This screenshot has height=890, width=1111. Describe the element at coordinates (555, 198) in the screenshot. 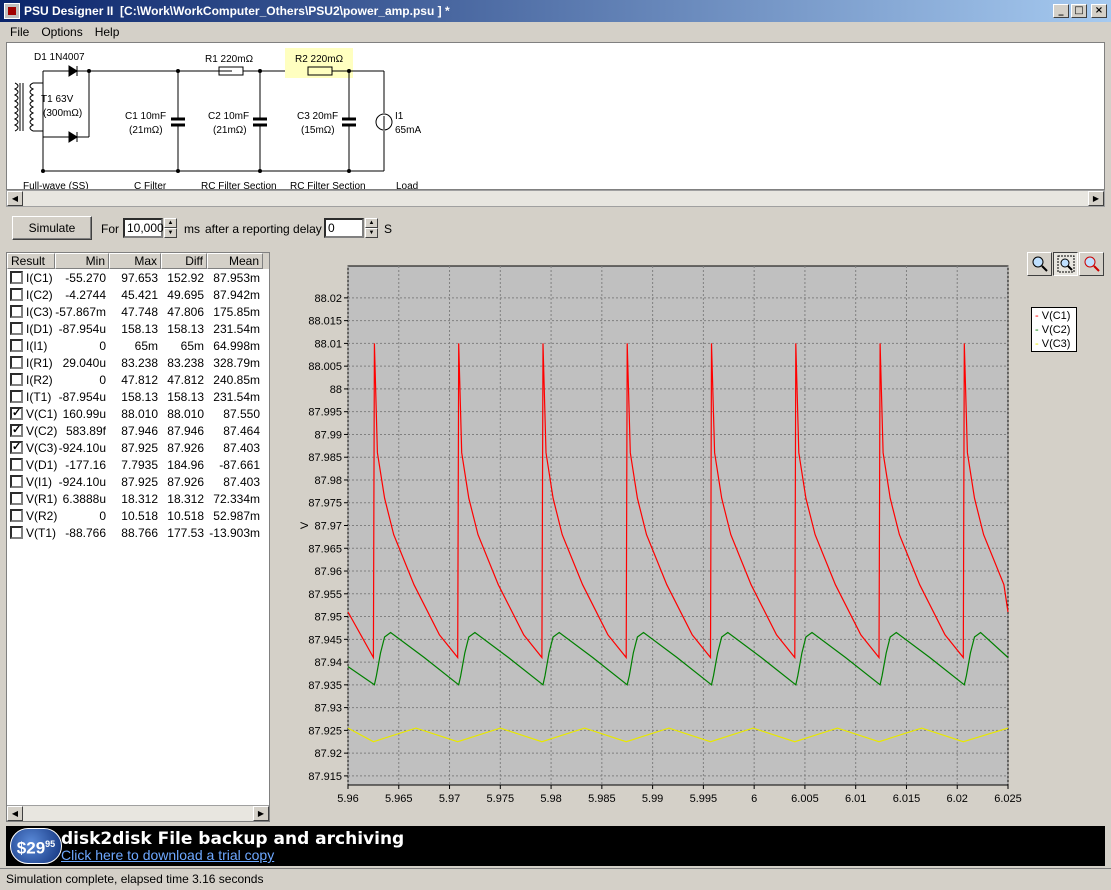

I see `schematic-scrollbar: ◀ ▶` at that location.